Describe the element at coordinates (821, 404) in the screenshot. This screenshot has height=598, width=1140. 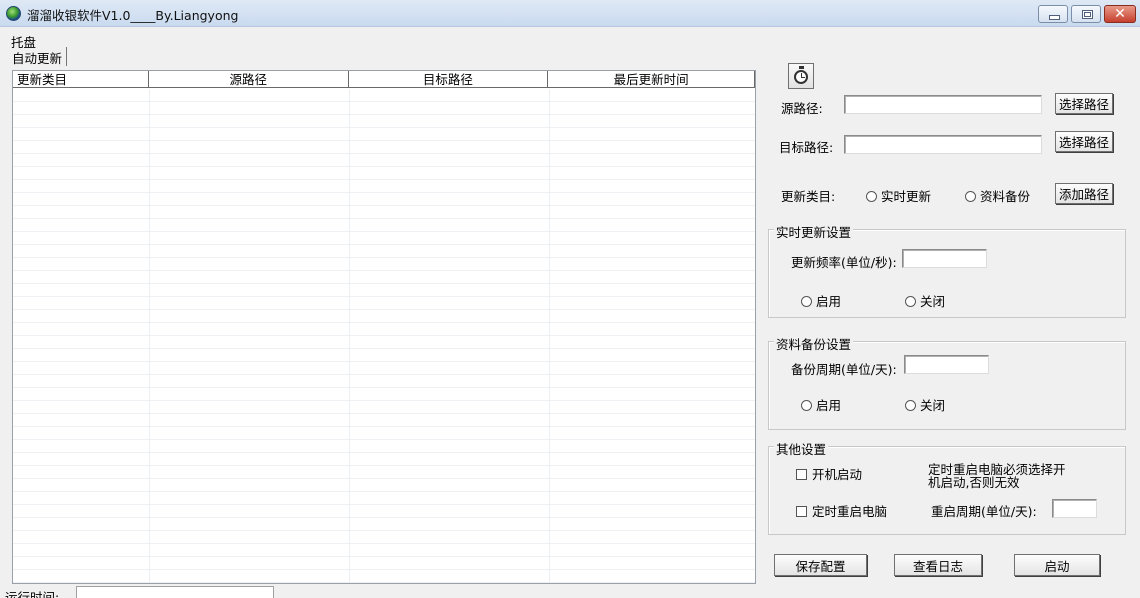
I see `backup-enable-radio: 启用` at that location.